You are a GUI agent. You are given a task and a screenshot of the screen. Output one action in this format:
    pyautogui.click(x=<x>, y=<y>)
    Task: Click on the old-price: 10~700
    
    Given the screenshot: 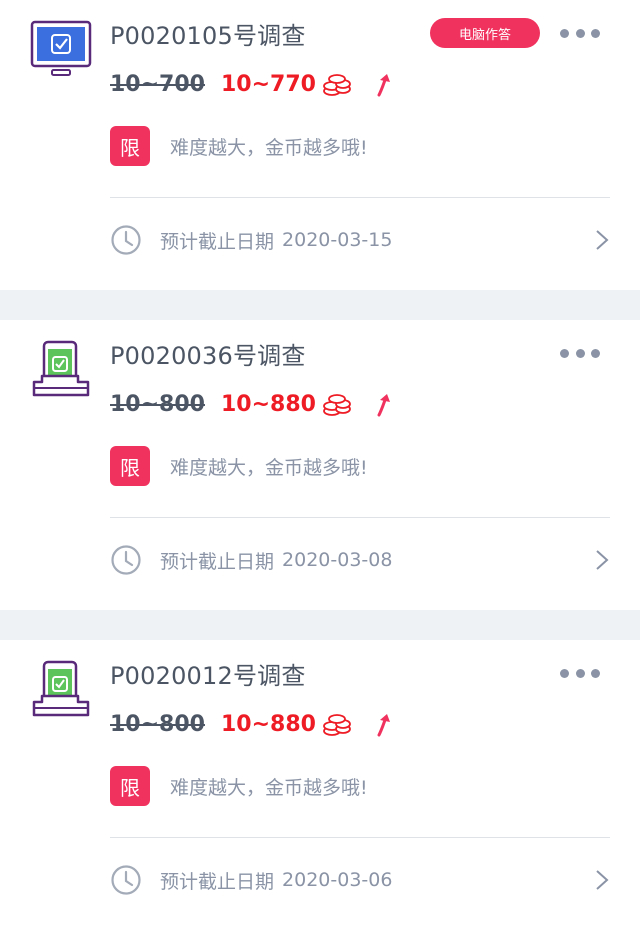 What is the action you would take?
    pyautogui.click(x=157, y=84)
    